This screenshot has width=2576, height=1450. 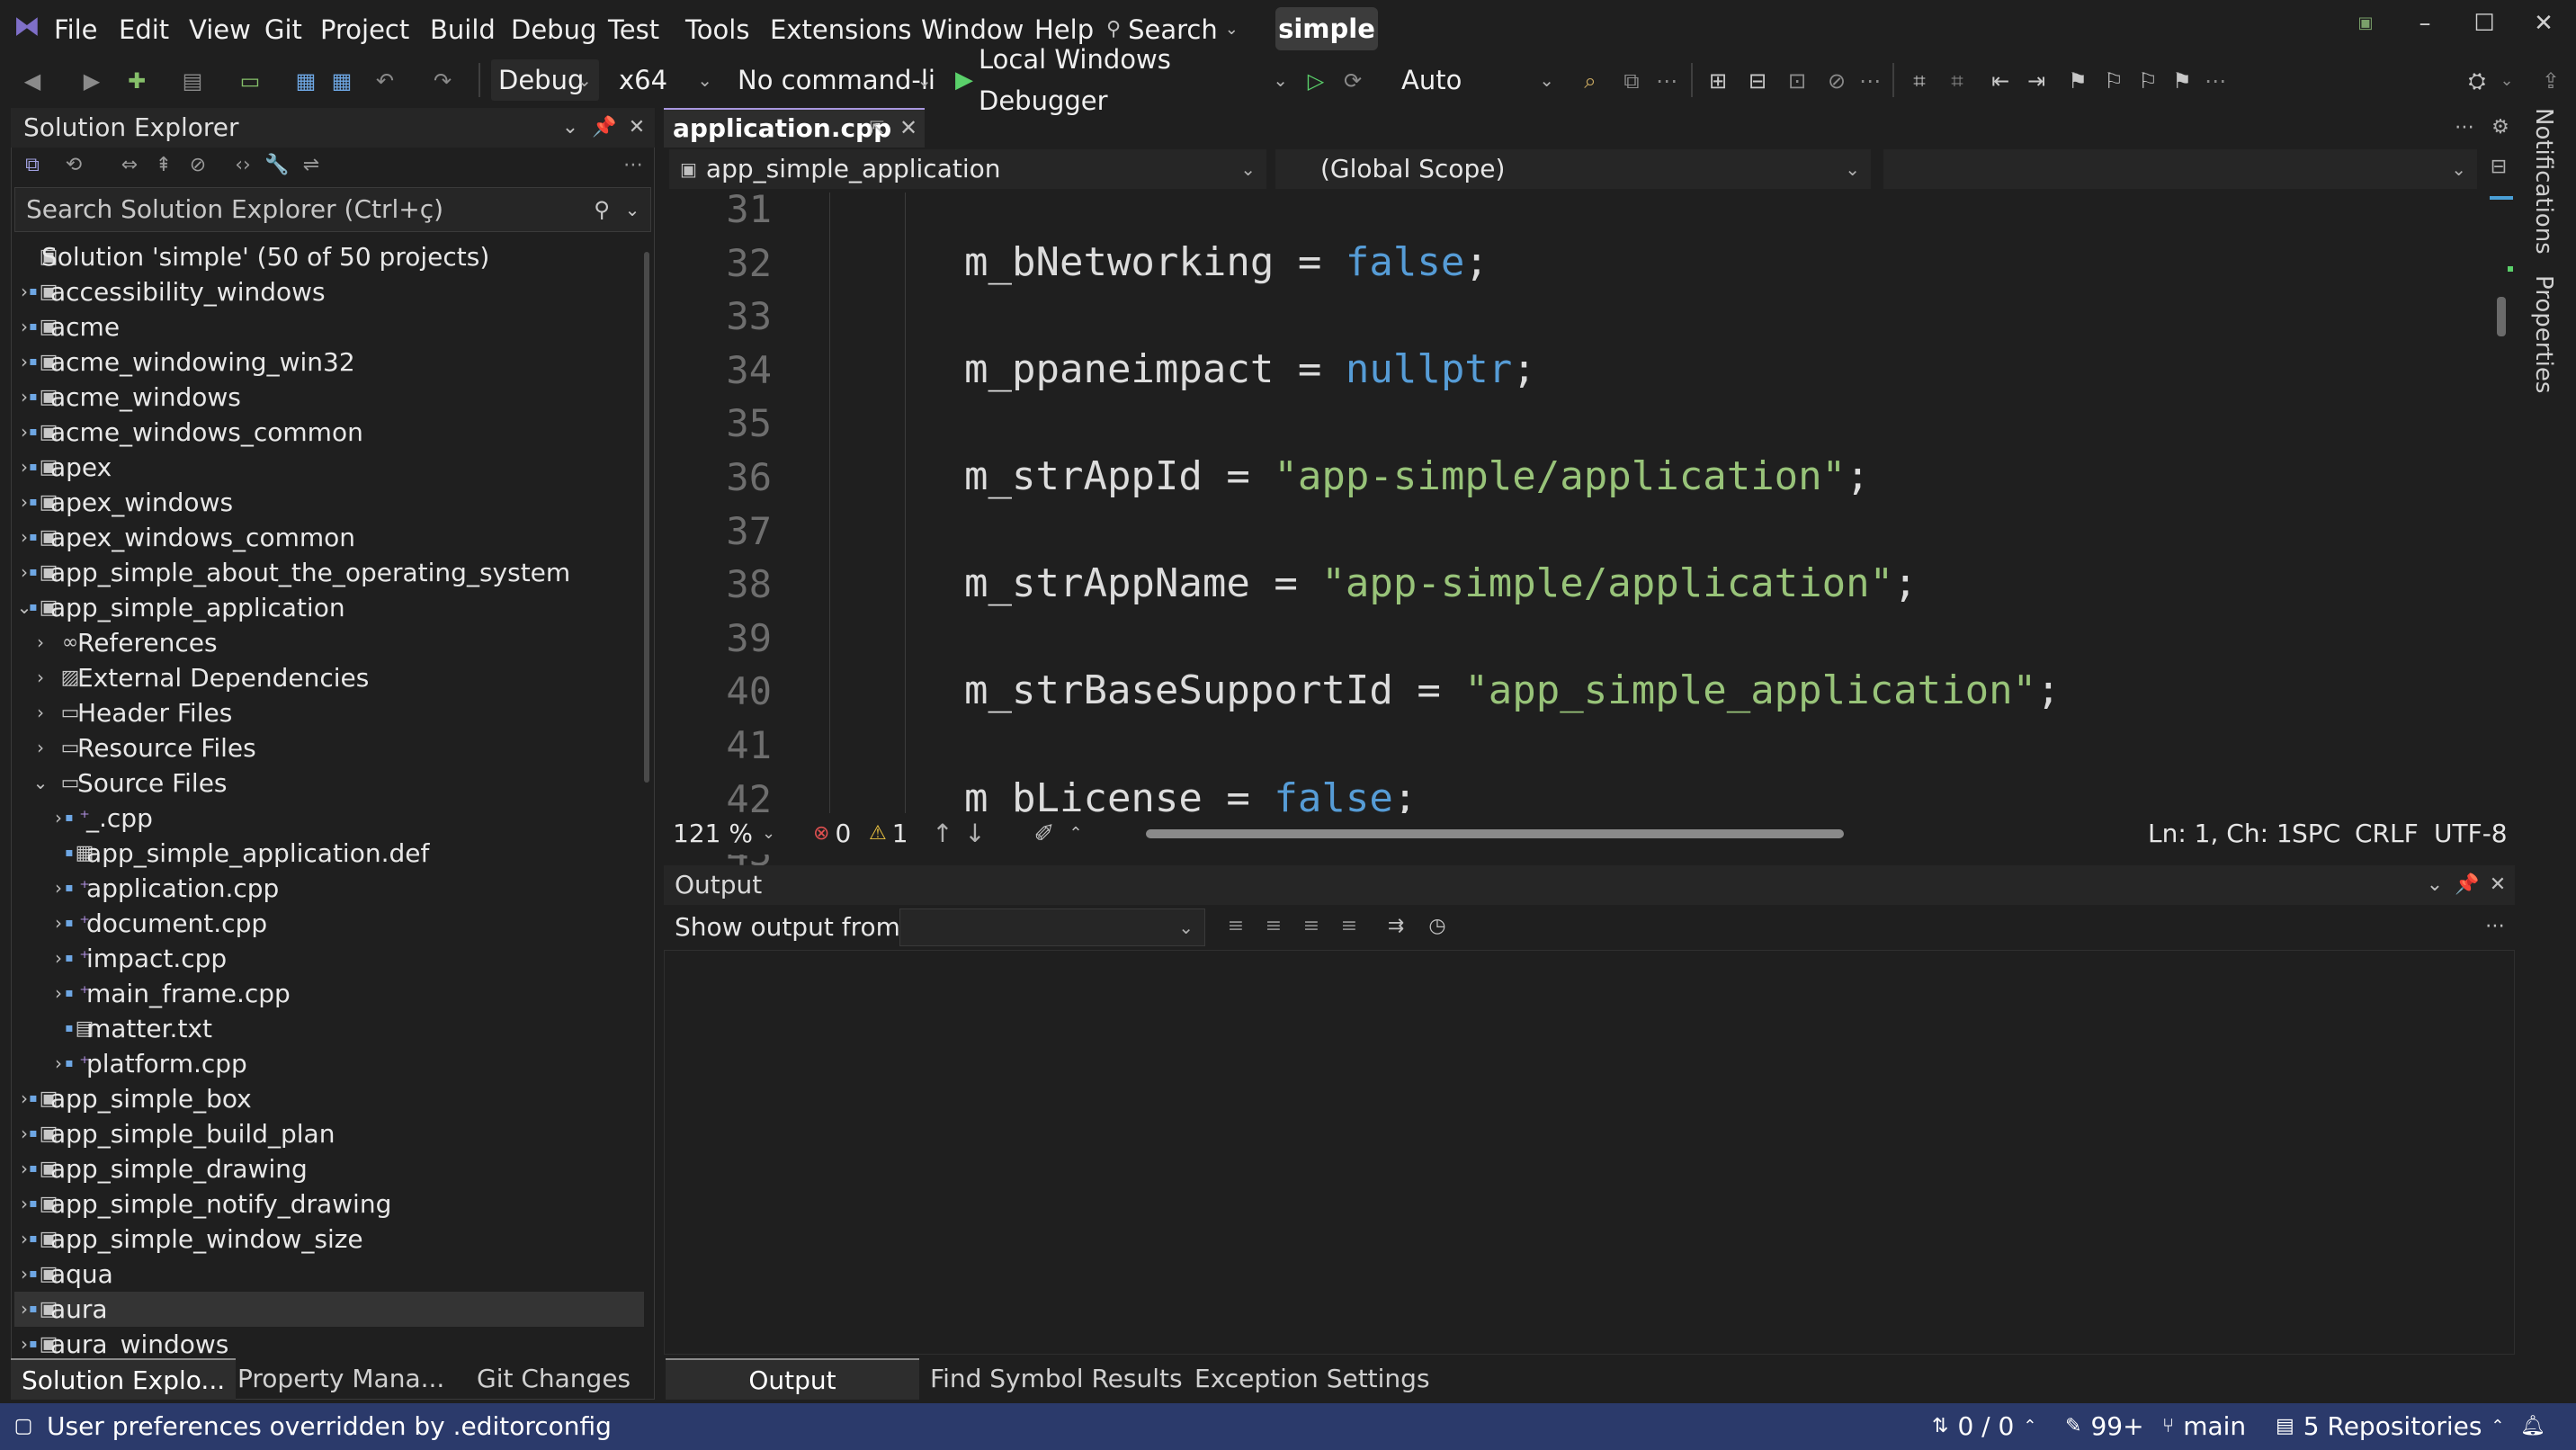 I want to click on tree-item: › ▪ ▣ acme_windows_common, so click(x=329, y=432).